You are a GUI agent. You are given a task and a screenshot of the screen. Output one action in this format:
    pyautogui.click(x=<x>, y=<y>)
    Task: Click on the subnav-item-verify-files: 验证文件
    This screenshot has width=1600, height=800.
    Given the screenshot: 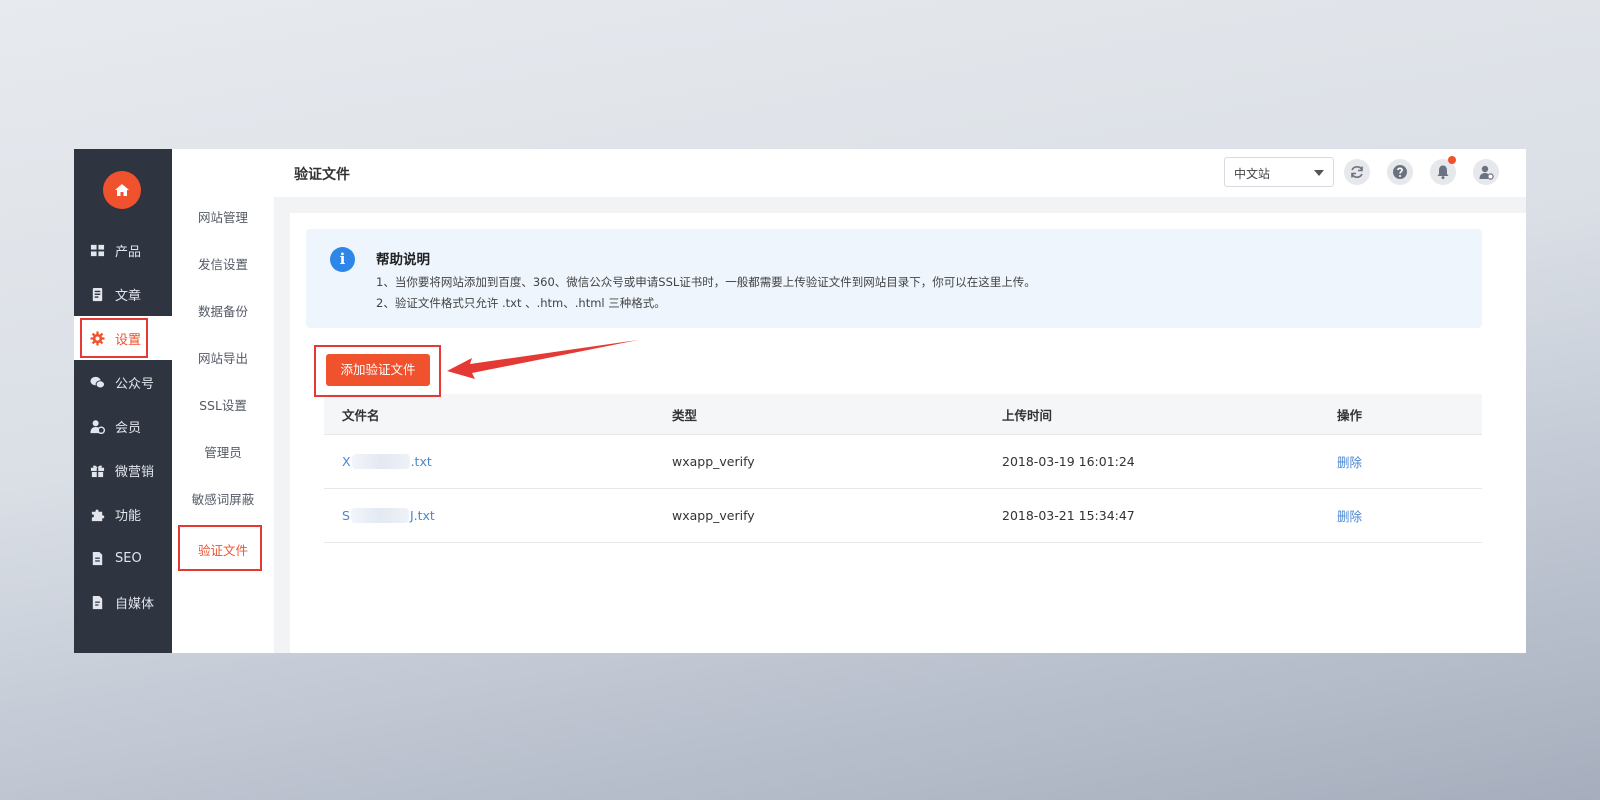 What is the action you would take?
    pyautogui.click(x=223, y=549)
    